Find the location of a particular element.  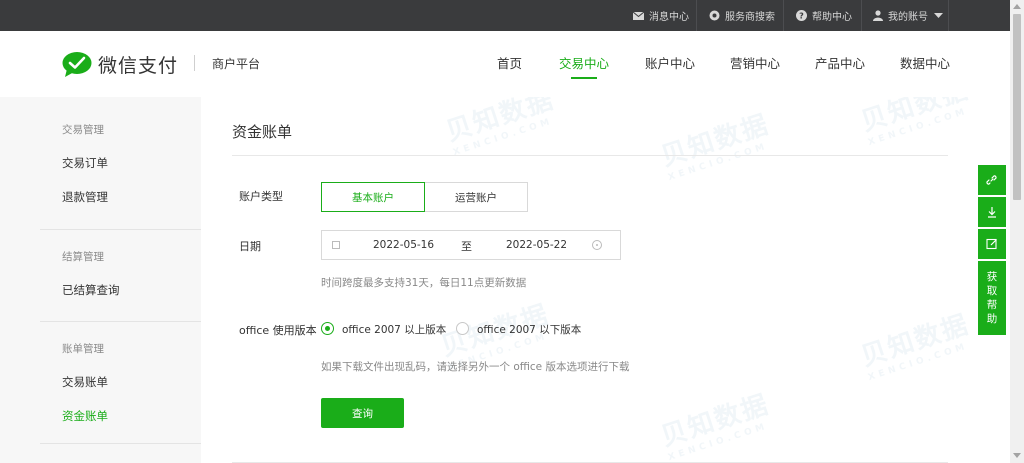

download-icon is located at coordinates (992, 212).